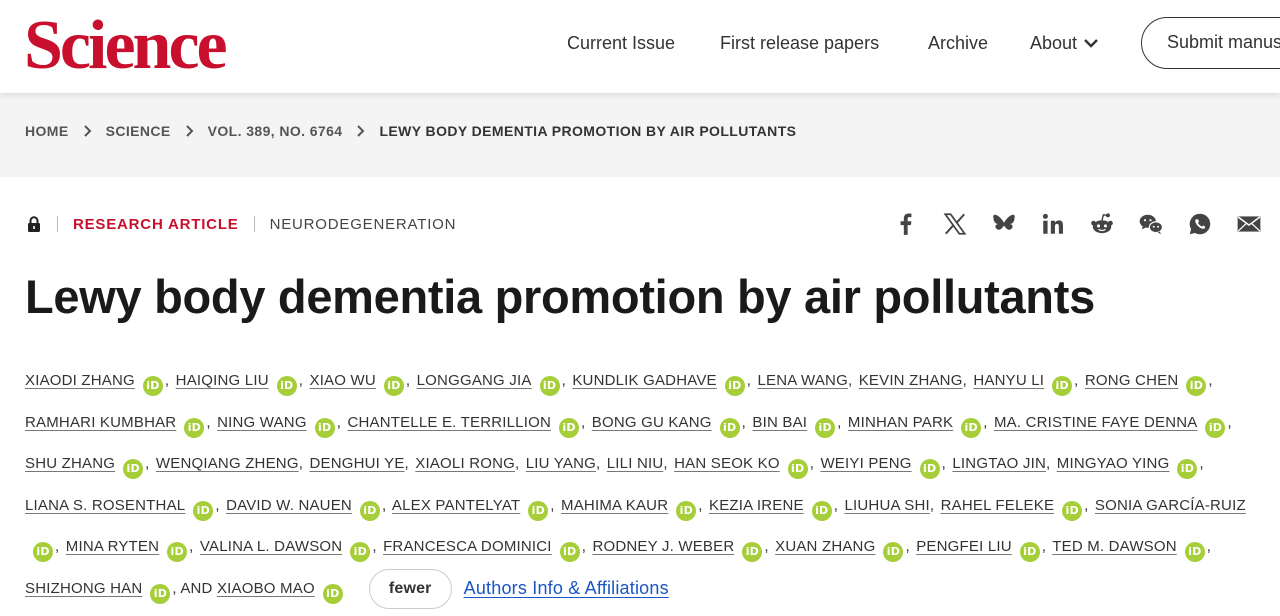 This screenshot has width=1280, height=616. Describe the element at coordinates (644, 380) in the screenshot. I see `author-link: KUNDLIK GADHAVE` at that location.